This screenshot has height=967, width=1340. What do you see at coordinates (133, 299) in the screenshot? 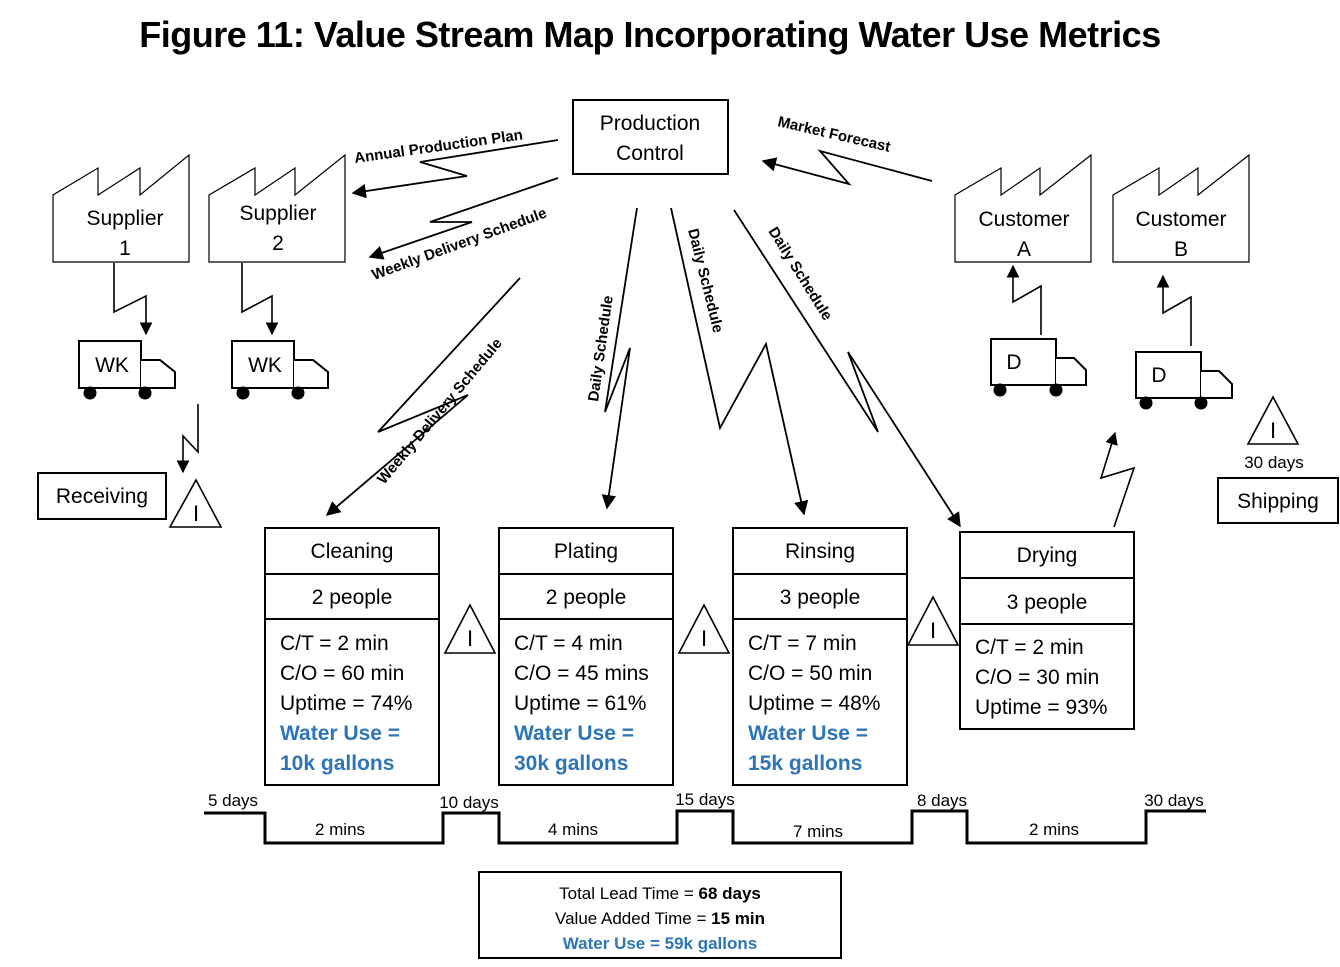
I see `supplier-1-shipment-flow` at bounding box center [133, 299].